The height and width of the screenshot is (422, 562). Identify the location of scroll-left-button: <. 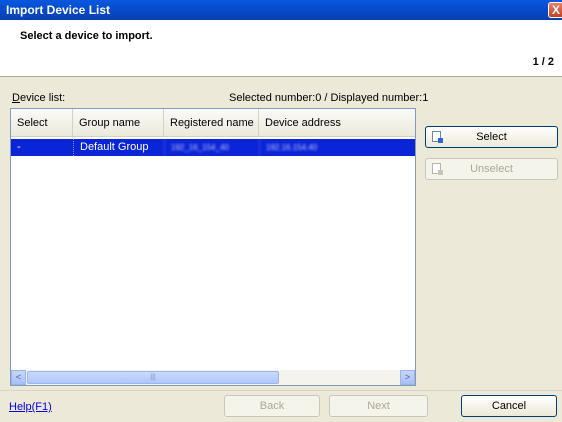
(18, 377).